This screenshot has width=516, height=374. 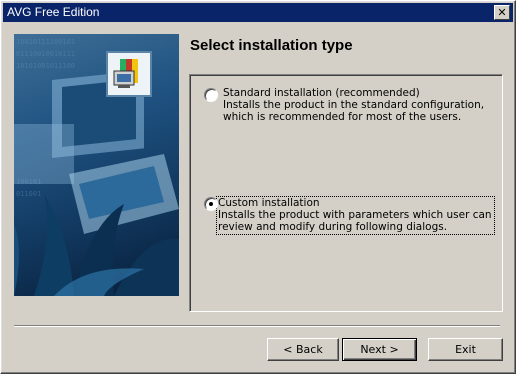 What do you see at coordinates (258, 12) in the screenshot?
I see `title-bar: AVG Free Edition ✕` at bounding box center [258, 12].